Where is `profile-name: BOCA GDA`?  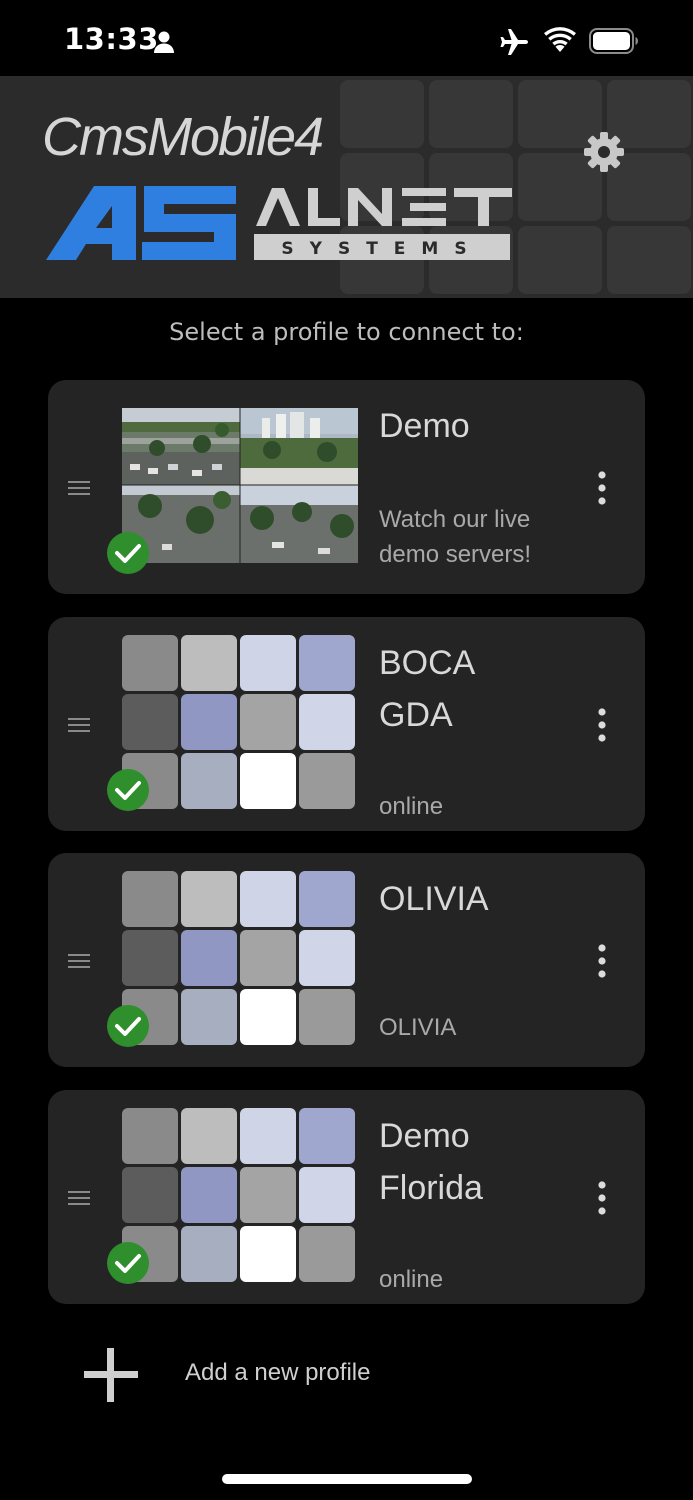 profile-name: BOCA GDA is located at coordinates (427, 689).